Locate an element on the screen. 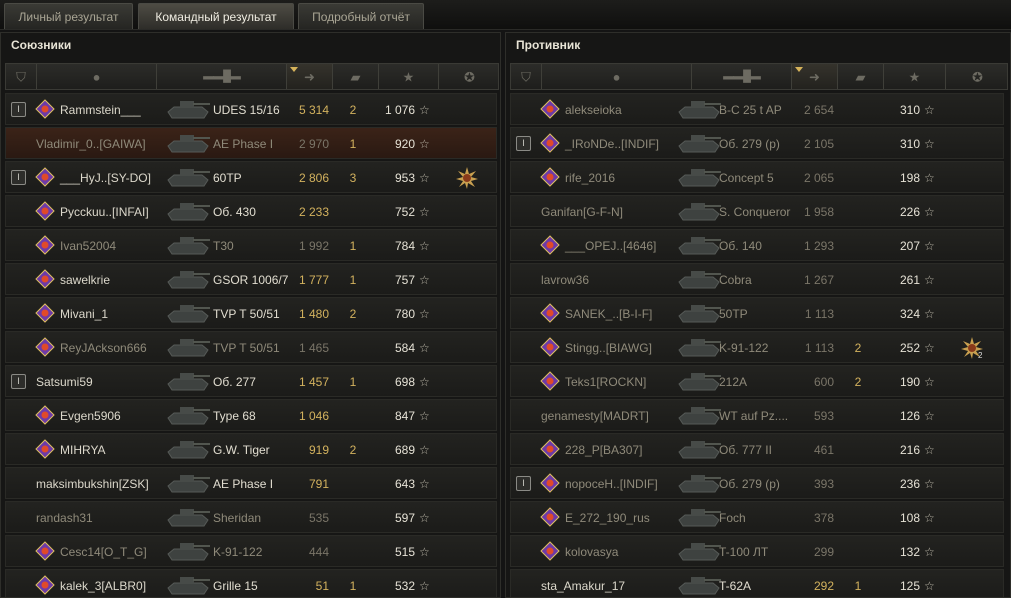  player-row: Evgen5906 Type 68 1 046 847 ☆ is located at coordinates (251, 415).